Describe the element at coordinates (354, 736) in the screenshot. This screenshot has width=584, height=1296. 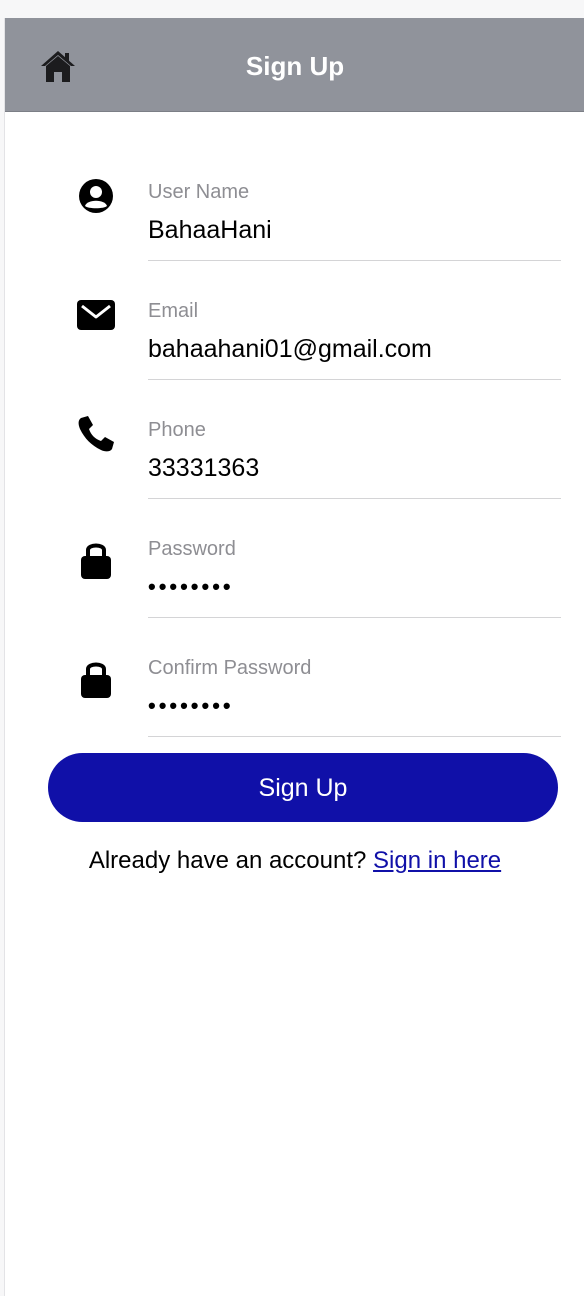
I see `confirm-password-underline` at that location.